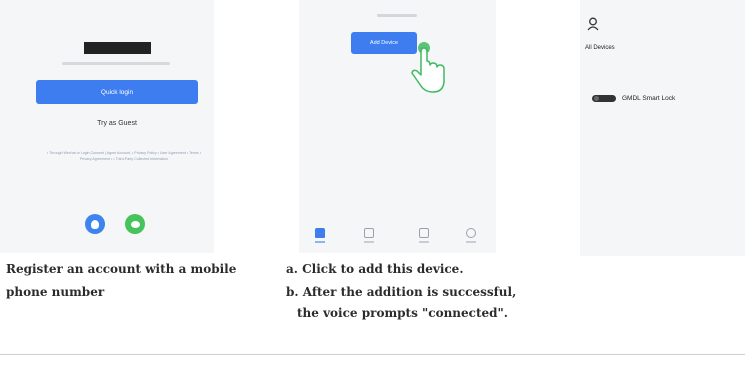  What do you see at coordinates (384, 43) in the screenshot?
I see `add-device-button: Add Device` at bounding box center [384, 43].